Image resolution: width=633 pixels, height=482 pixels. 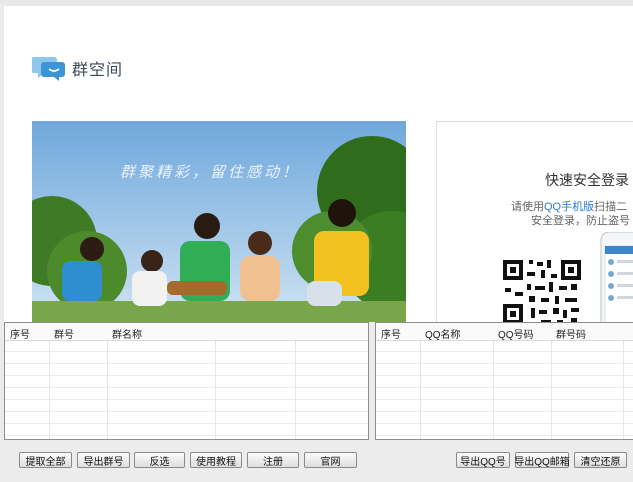 What do you see at coordinates (186, 332) in the screenshot?
I see `table-header: 序号 群号 群名称` at bounding box center [186, 332].